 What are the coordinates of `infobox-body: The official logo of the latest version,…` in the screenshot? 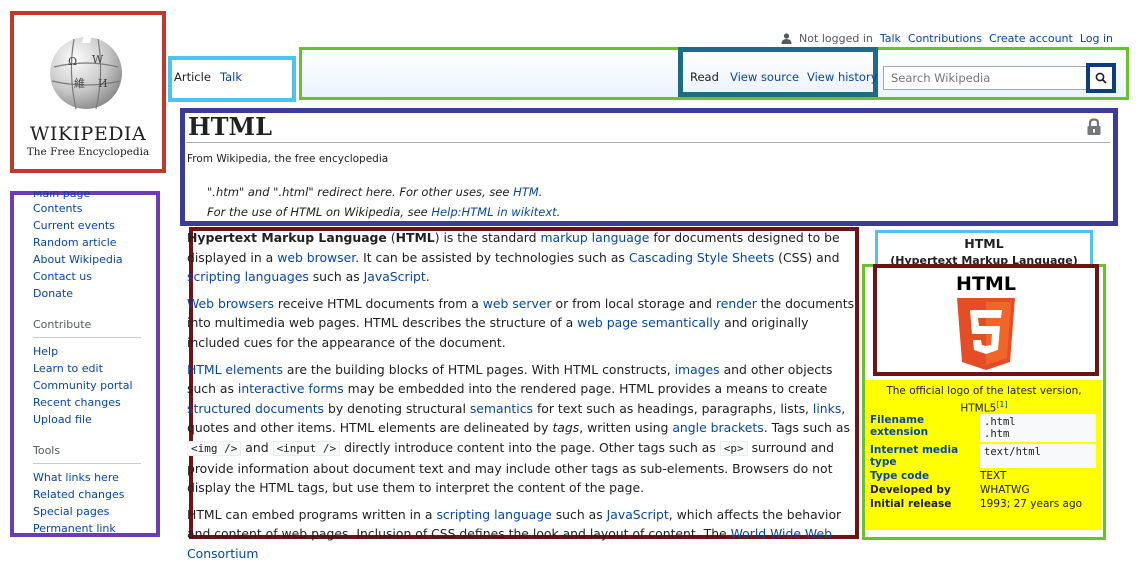 It's located at (984, 455).